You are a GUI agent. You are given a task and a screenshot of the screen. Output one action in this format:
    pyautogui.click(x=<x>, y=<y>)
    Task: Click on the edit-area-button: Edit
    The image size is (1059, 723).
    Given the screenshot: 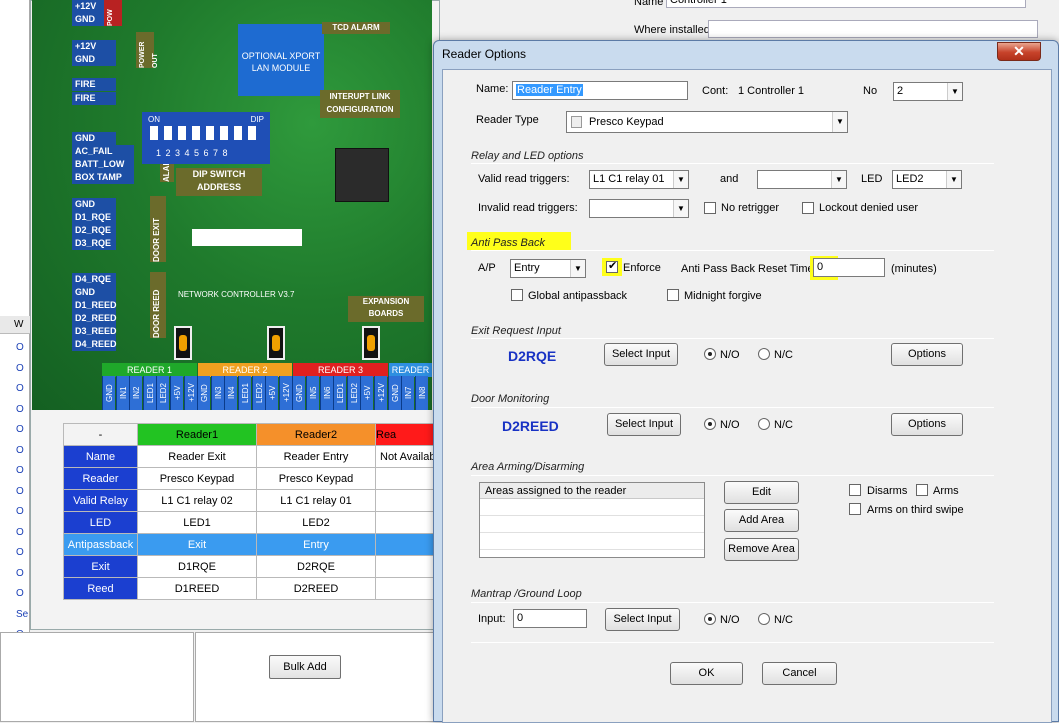 What is the action you would take?
    pyautogui.click(x=761, y=492)
    